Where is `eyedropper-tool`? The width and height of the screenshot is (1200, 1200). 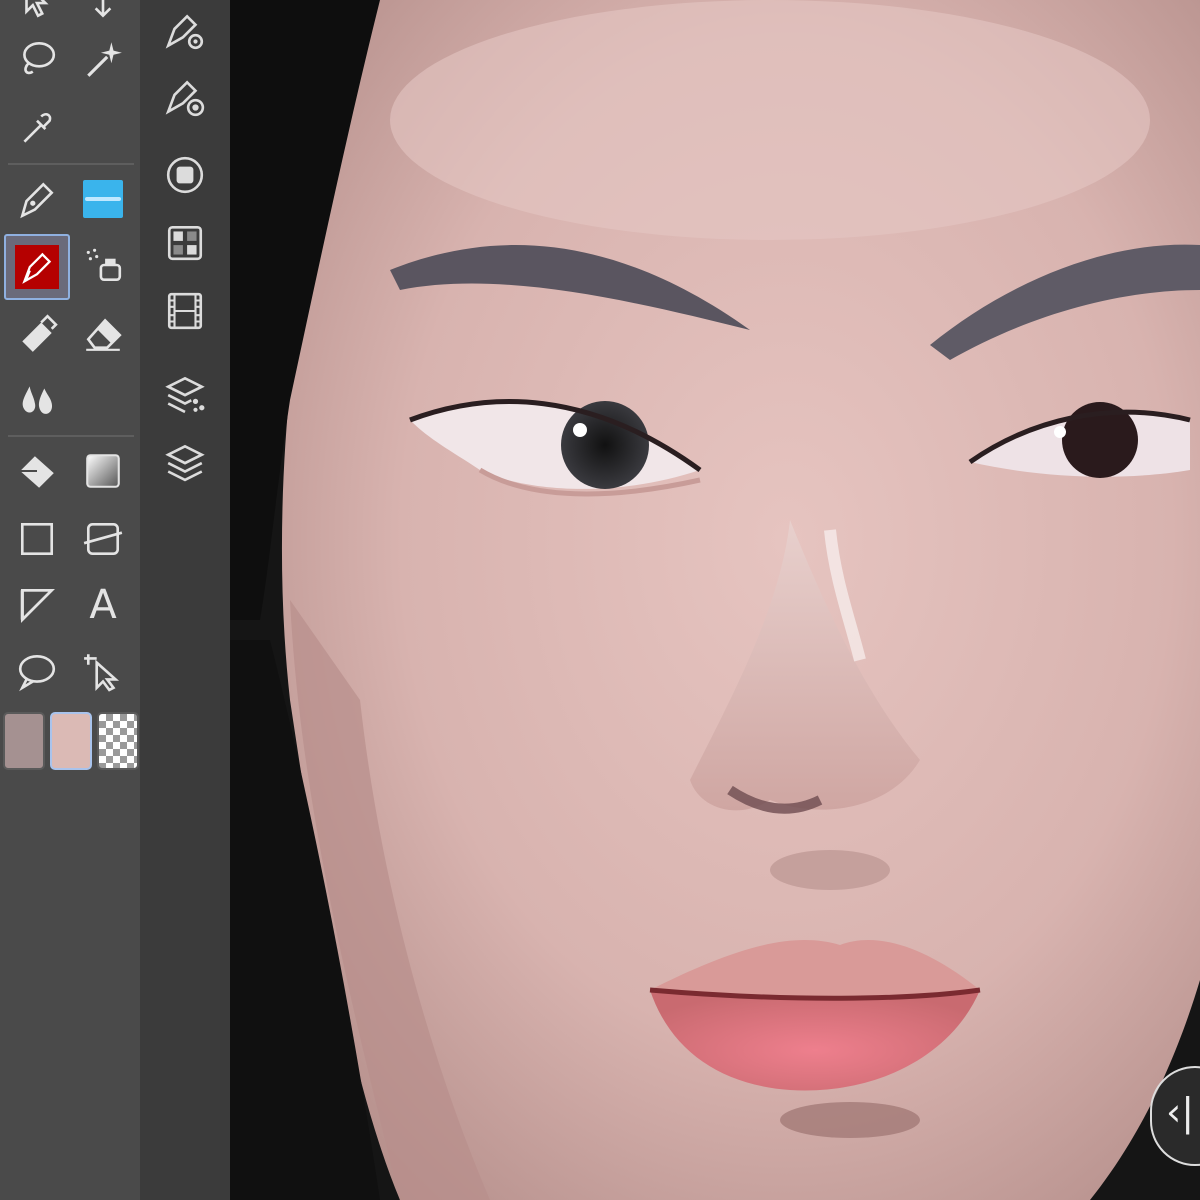
eyedropper-tool is located at coordinates (37, 127).